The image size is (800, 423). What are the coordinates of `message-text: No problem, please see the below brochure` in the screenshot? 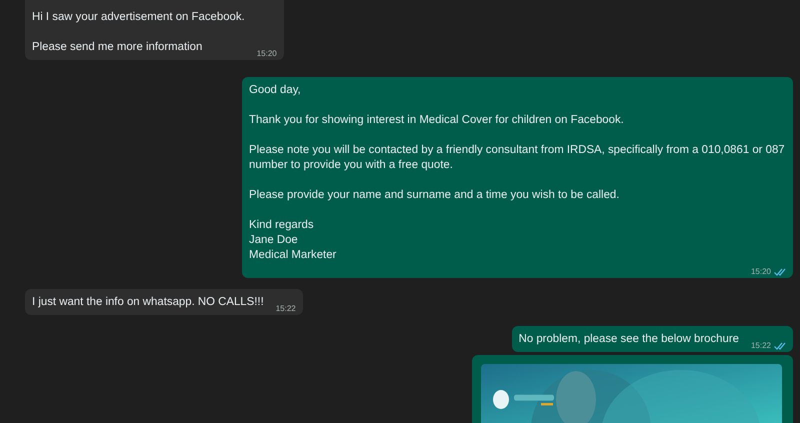 It's located at (628, 339).